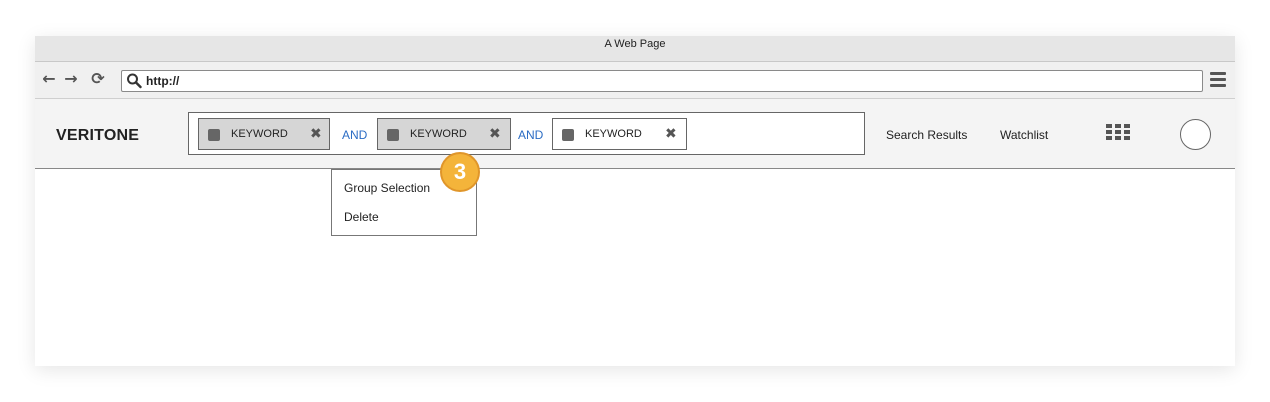 The width and height of the screenshot is (1270, 402). Describe the element at coordinates (1118, 132) in the screenshot. I see `apps-grid-icon` at that location.